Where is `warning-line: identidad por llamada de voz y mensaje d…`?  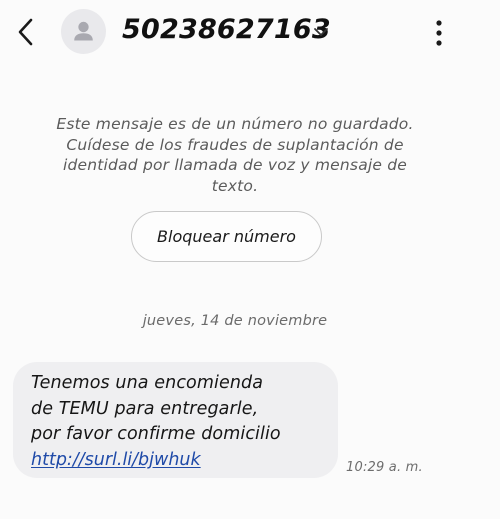 warning-line: identidad por llamada de voz y mensaje d… is located at coordinates (235, 165).